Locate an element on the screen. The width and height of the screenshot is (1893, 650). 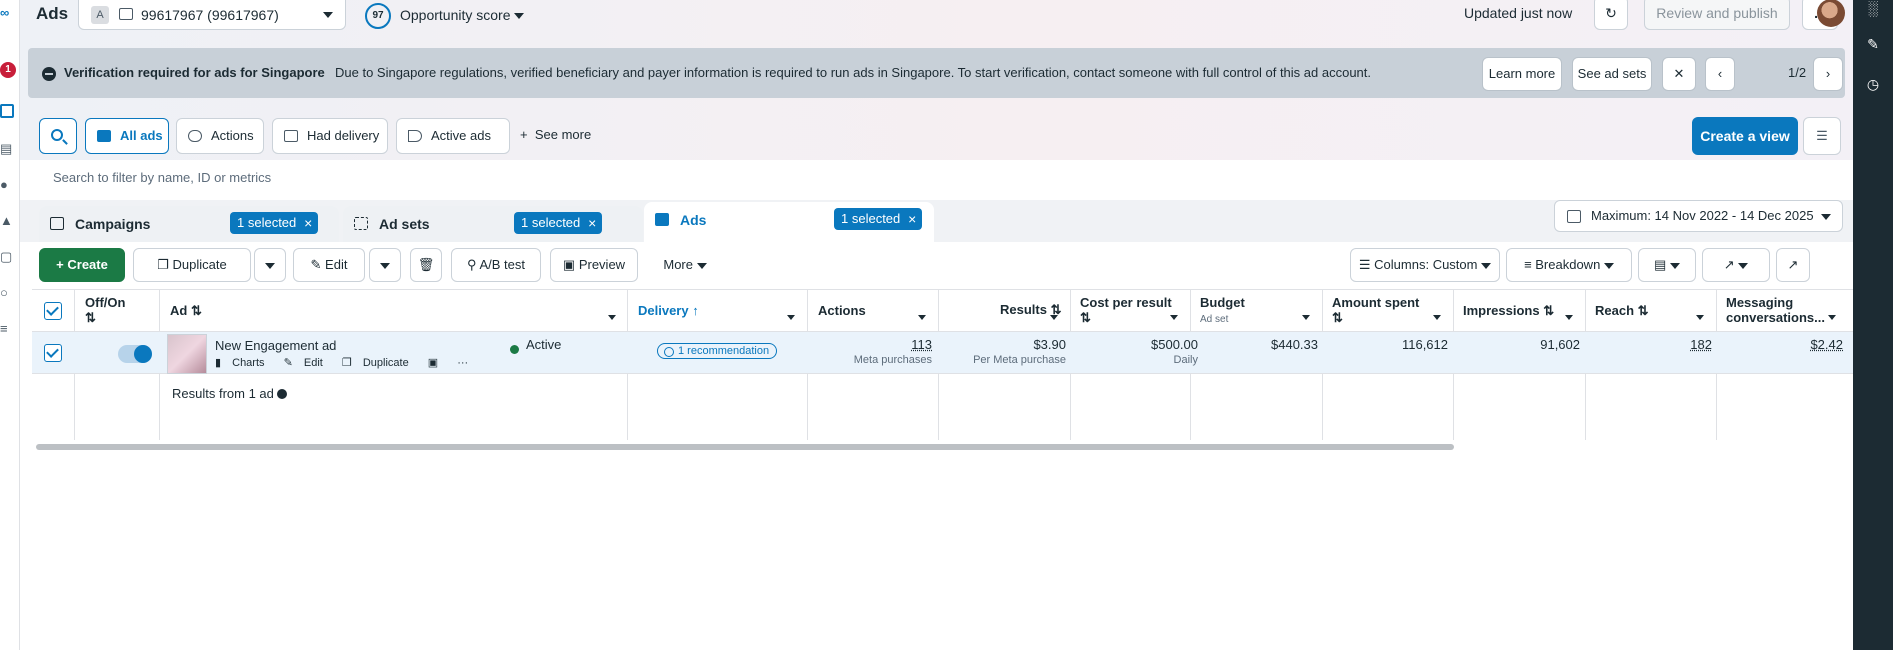
search-tools-icon: ○ is located at coordinates (8, 293).